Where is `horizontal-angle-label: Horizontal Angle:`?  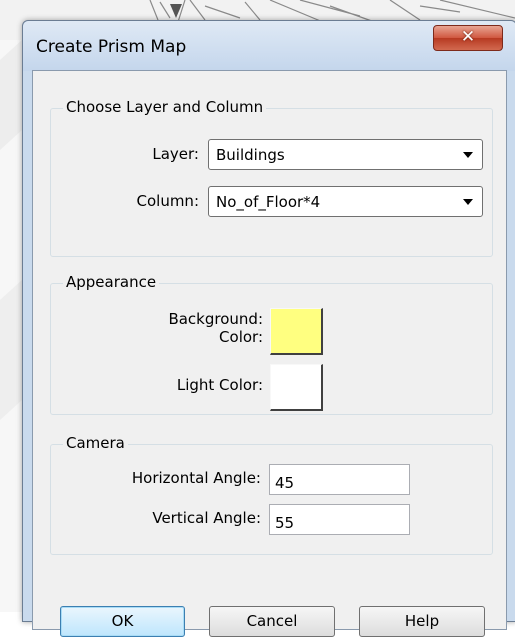 horizontal-angle-label: Horizontal Angle: is located at coordinates (196, 478).